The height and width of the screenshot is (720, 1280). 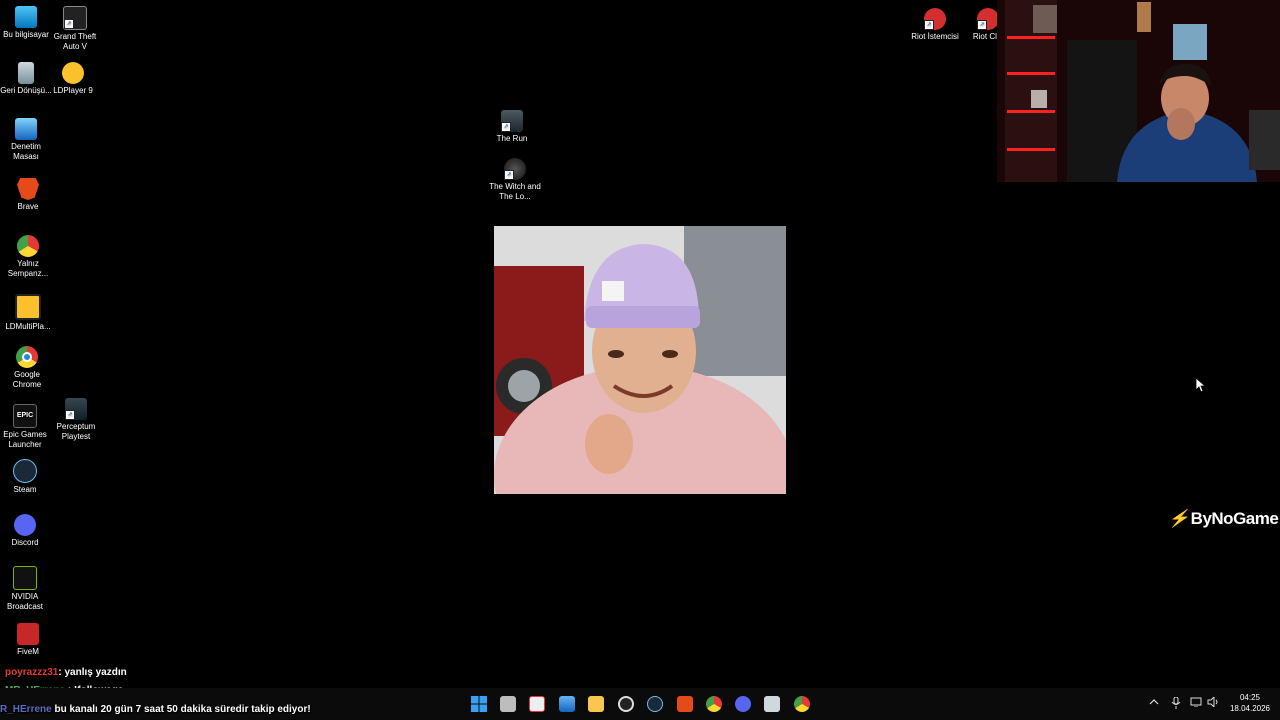 What do you see at coordinates (28, 189) in the screenshot?
I see `brave-lion-icon` at bounding box center [28, 189].